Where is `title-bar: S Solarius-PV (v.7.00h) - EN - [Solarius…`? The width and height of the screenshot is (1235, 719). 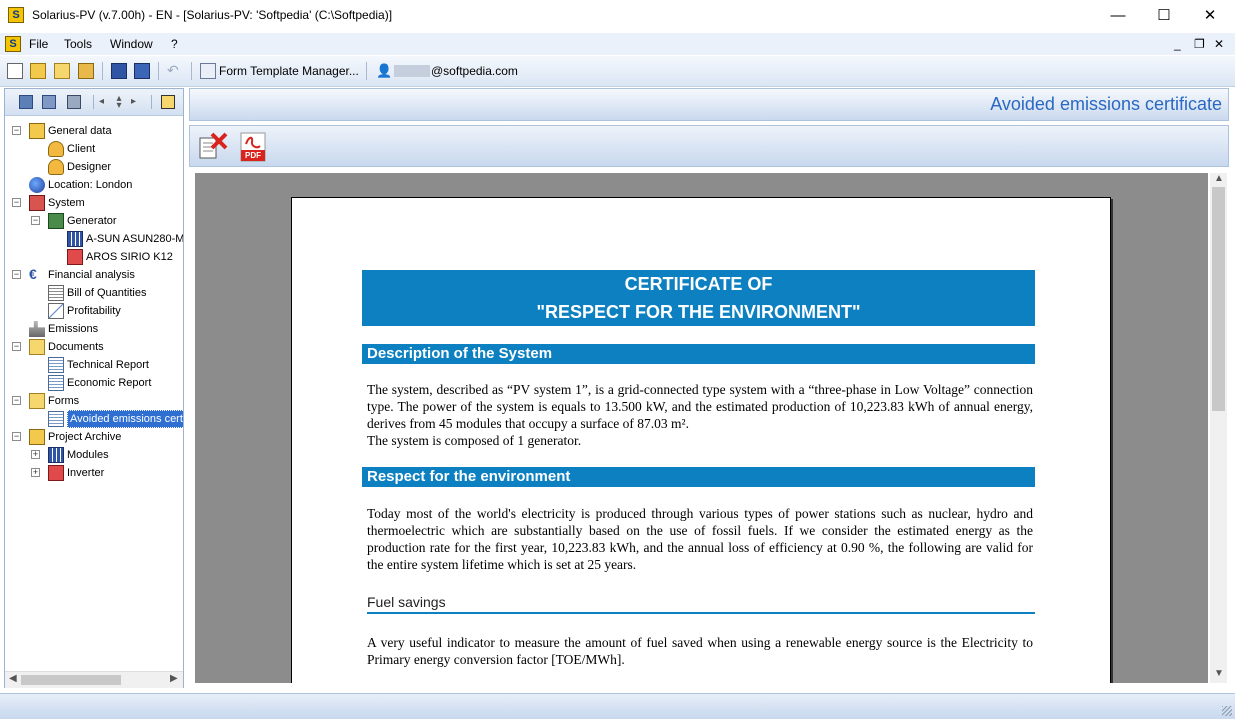 title-bar: S Solarius-PV (v.7.00h) - EN - [Solarius… is located at coordinates (617, 16).